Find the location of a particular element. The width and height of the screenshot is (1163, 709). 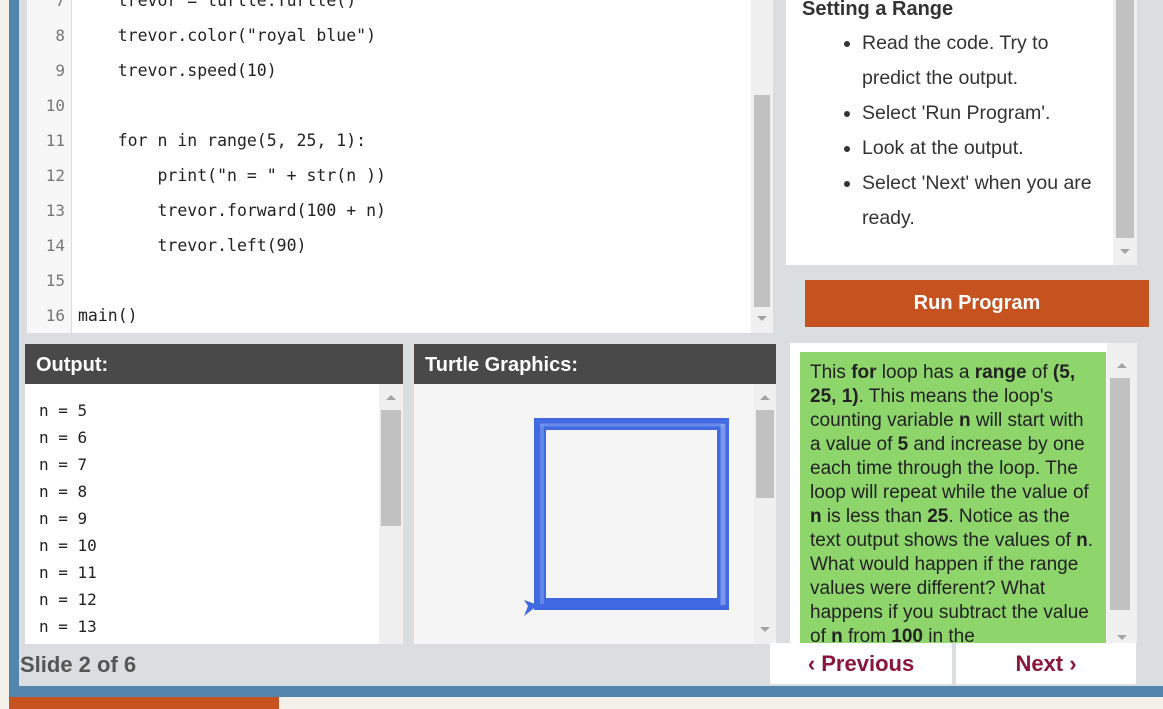

turtle-scroll-up-arrow is located at coordinates (765, 397).